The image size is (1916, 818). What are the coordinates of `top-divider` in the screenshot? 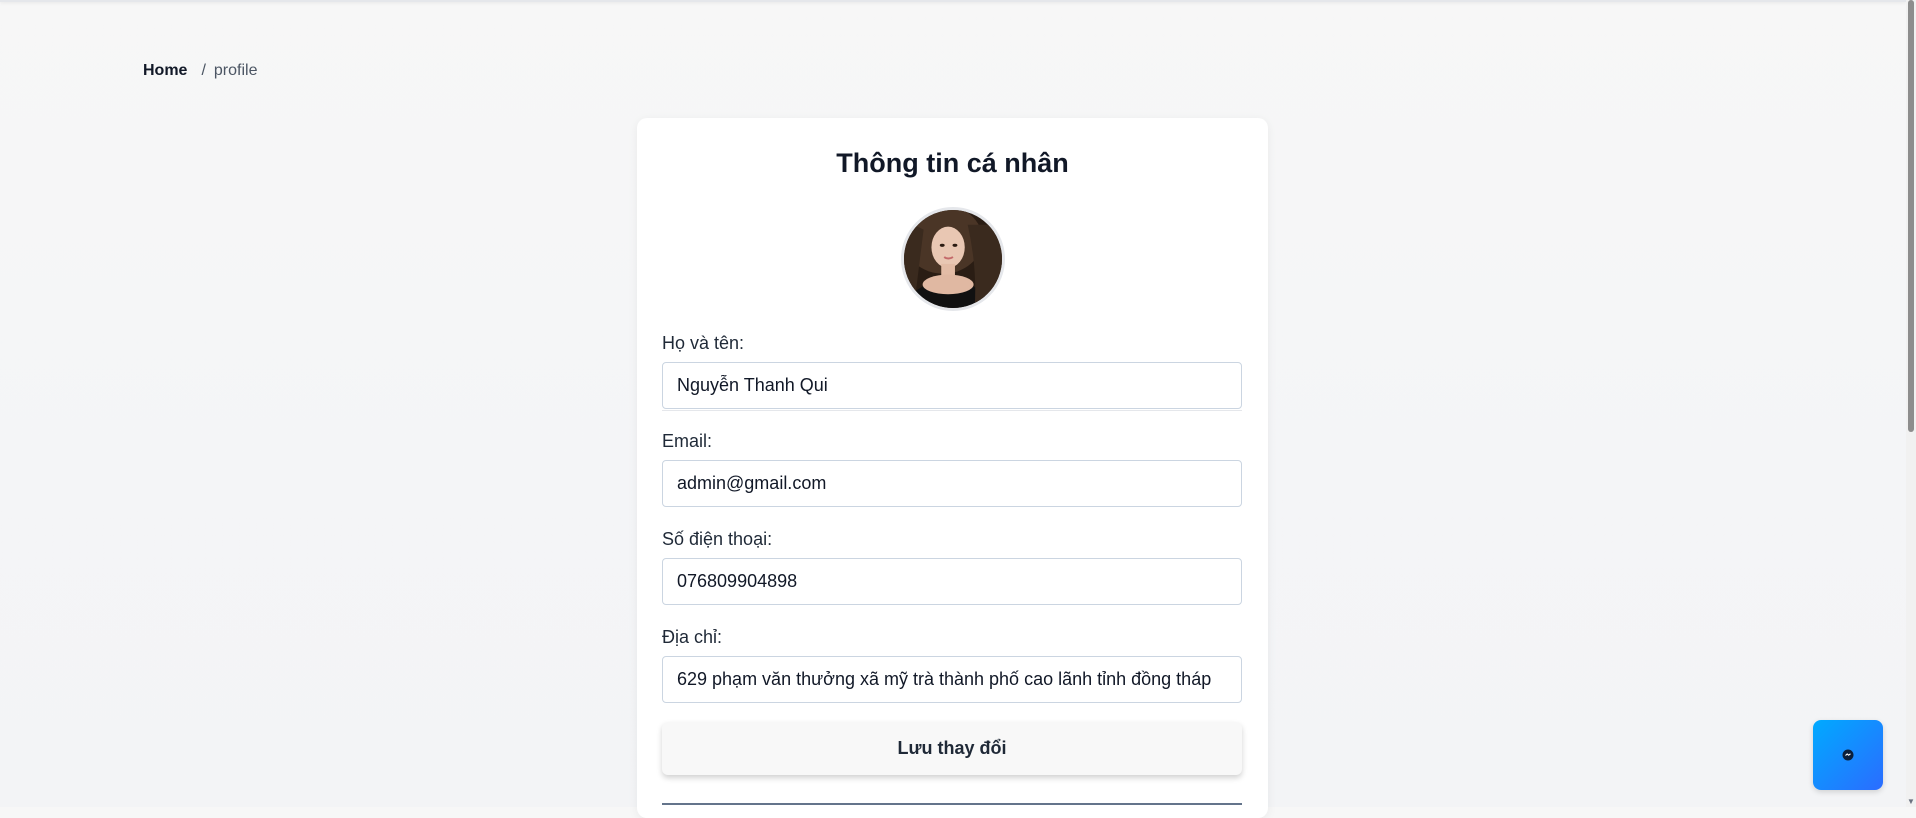 It's located at (953, 1).